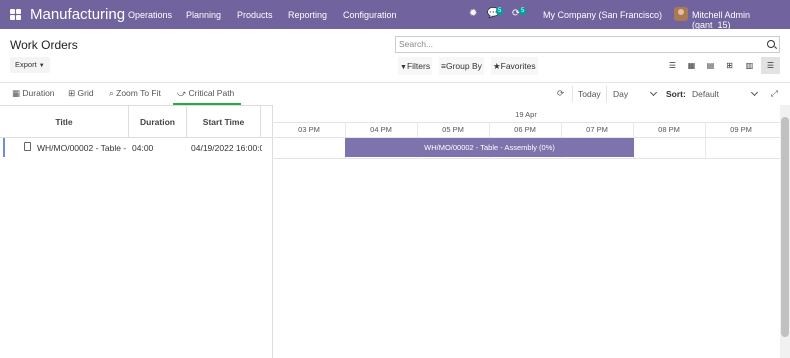 The image size is (790, 358). I want to click on critical-path-icon: ⤻, so click(182, 93).